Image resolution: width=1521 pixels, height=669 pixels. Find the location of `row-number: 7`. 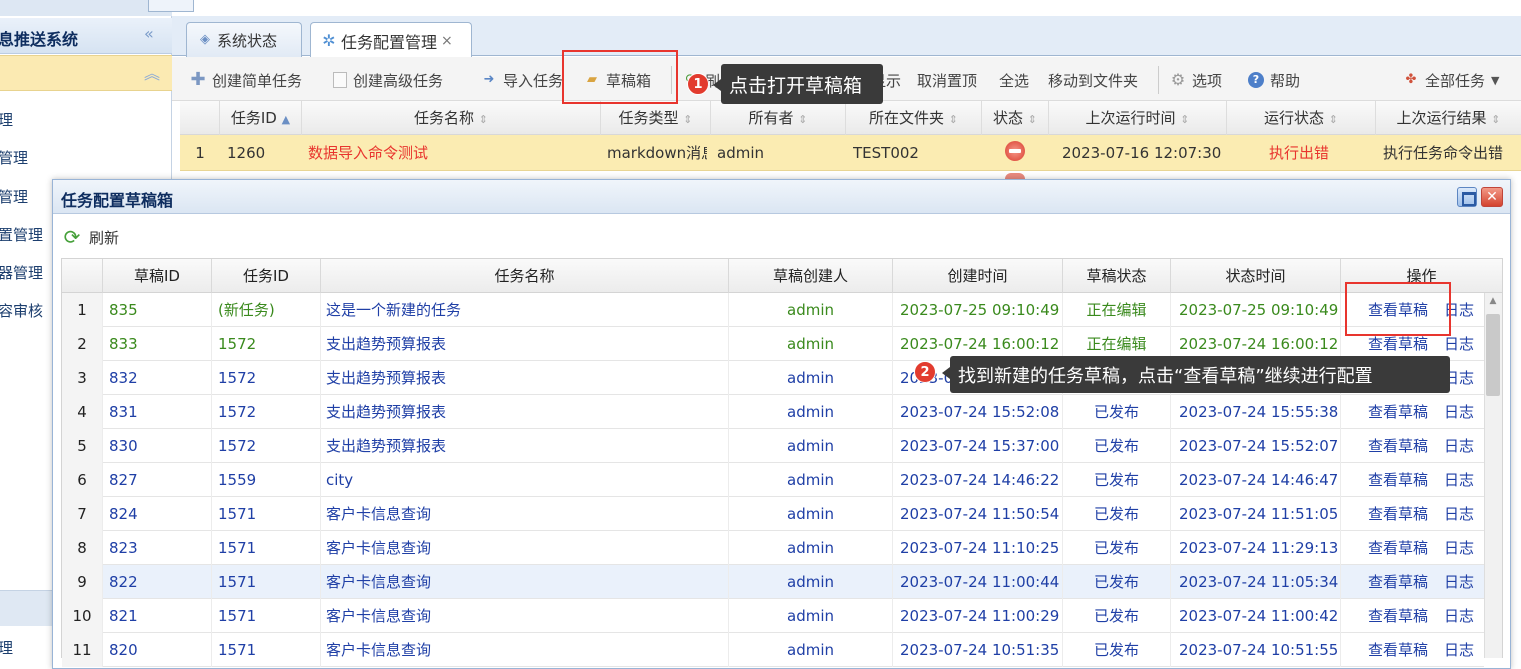

row-number: 7 is located at coordinates (82, 514).